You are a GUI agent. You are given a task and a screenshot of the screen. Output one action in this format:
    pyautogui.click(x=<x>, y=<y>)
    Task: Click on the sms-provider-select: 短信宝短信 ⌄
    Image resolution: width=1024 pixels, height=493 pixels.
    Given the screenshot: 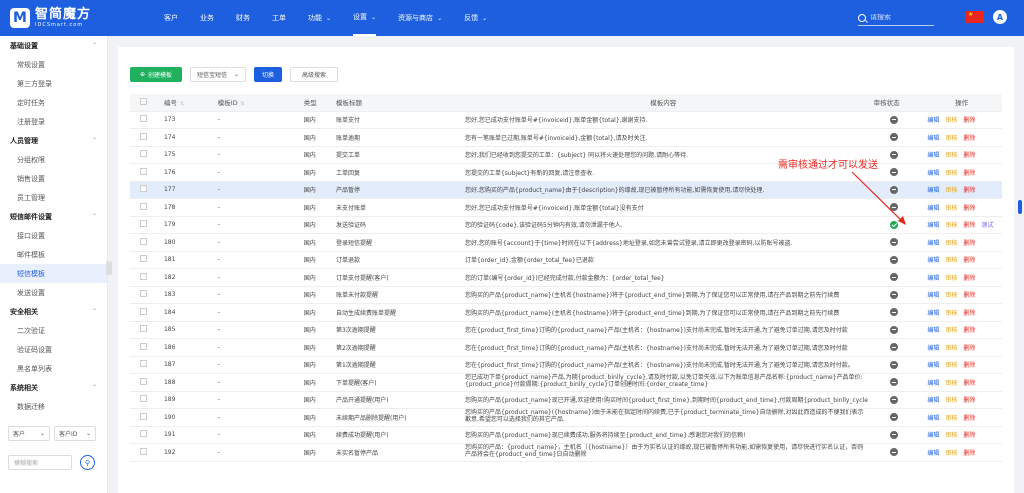 What is the action you would take?
    pyautogui.click(x=218, y=74)
    